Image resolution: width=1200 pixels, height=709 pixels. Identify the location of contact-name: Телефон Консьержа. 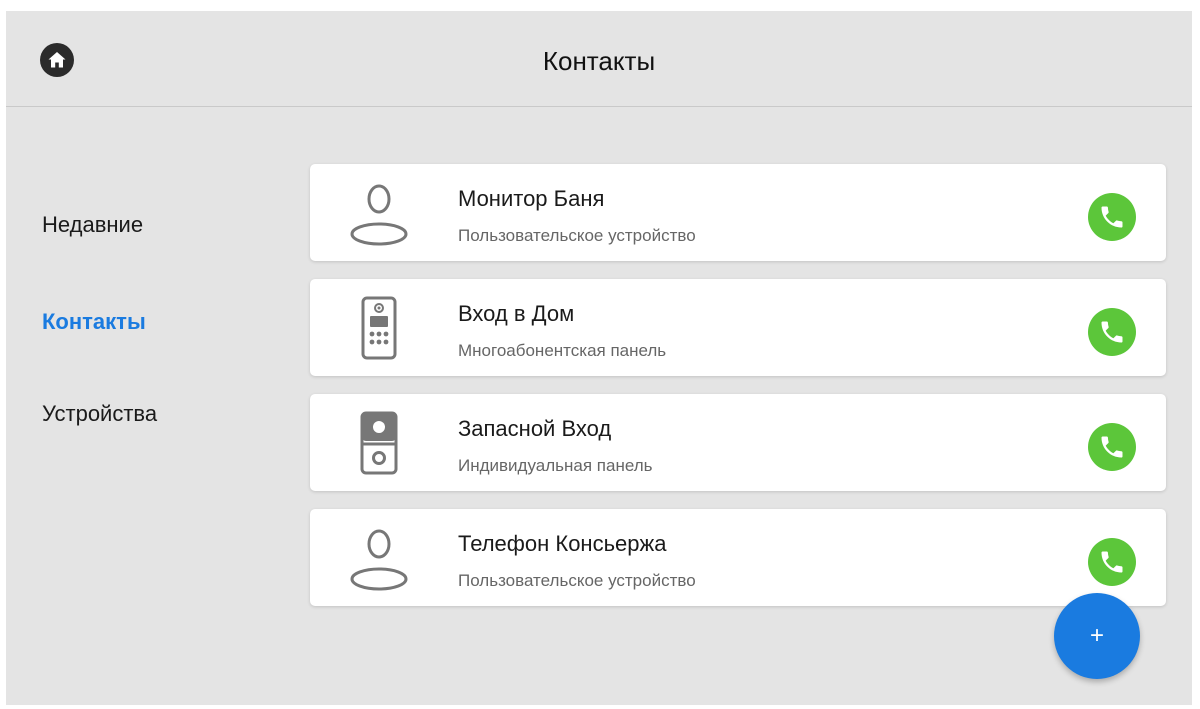
(562, 543).